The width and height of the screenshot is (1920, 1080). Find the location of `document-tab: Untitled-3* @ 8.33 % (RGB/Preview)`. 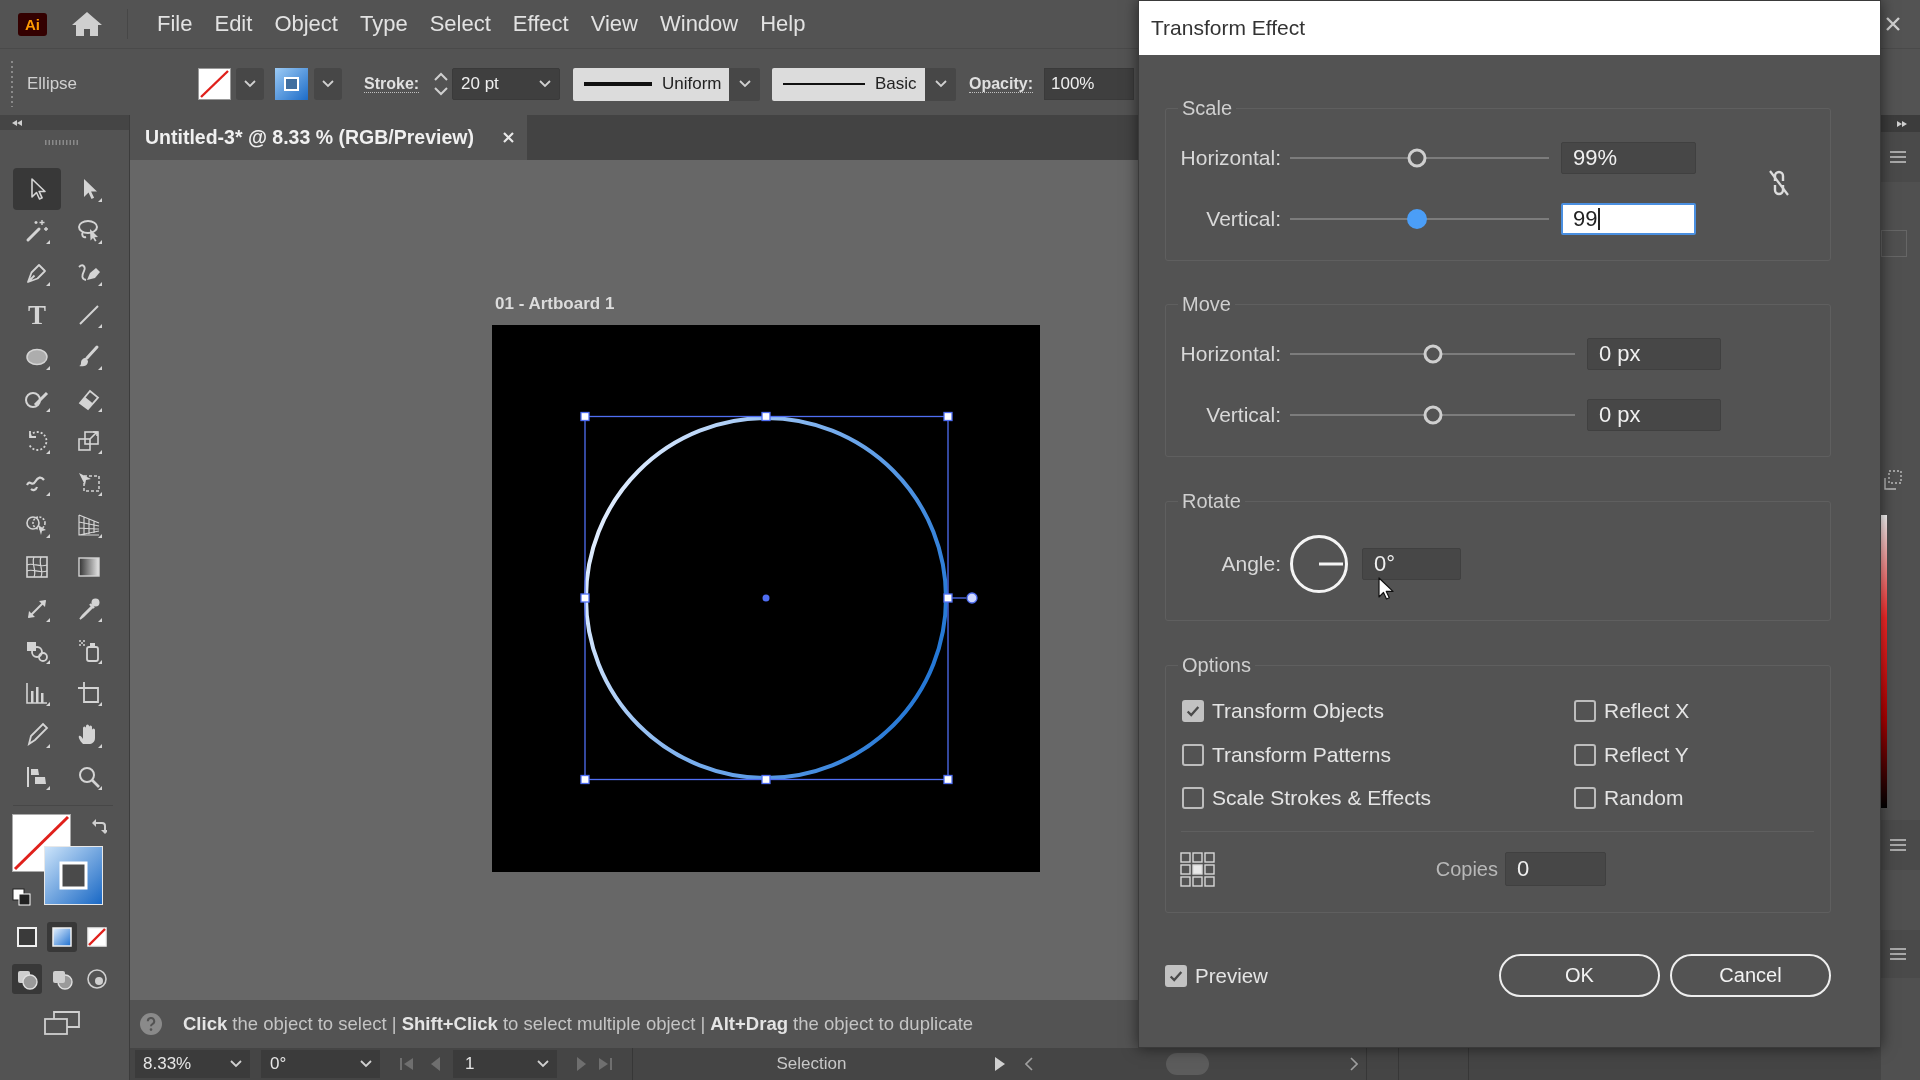

document-tab: Untitled-3* @ 8.33 % (RGB/Preview) is located at coordinates (328, 137).